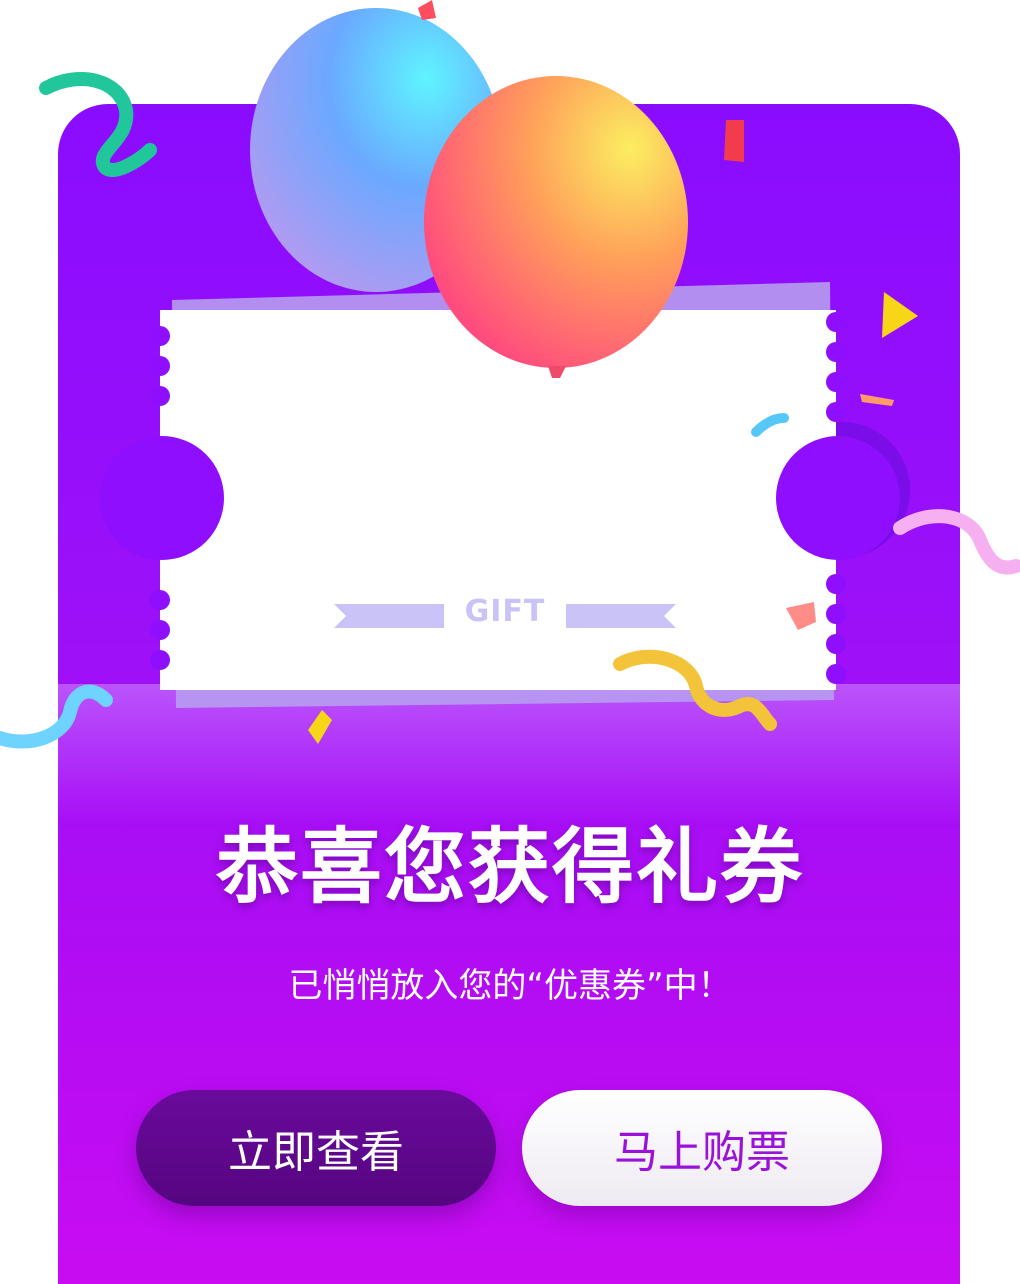  What do you see at coordinates (702, 1148) in the screenshot?
I see `buy-ticket-button: 马上购票` at bounding box center [702, 1148].